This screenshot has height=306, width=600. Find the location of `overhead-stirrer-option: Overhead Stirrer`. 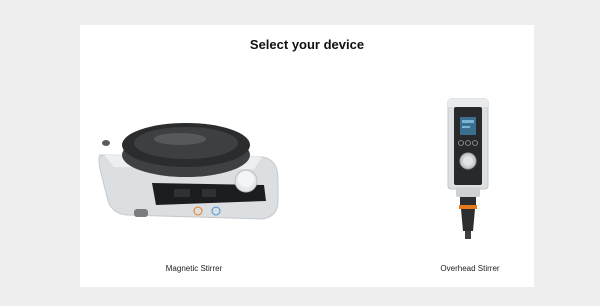

overhead-stirrer-option: Overhead Stirrer is located at coordinates (470, 184).